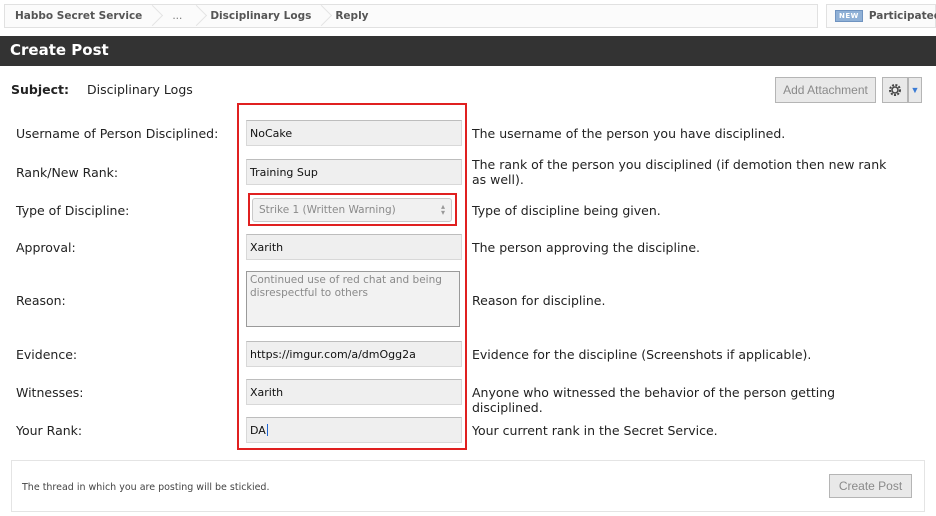 Image resolution: width=936 pixels, height=516 pixels. I want to click on field-label-evidence: Evidence:, so click(47, 354).